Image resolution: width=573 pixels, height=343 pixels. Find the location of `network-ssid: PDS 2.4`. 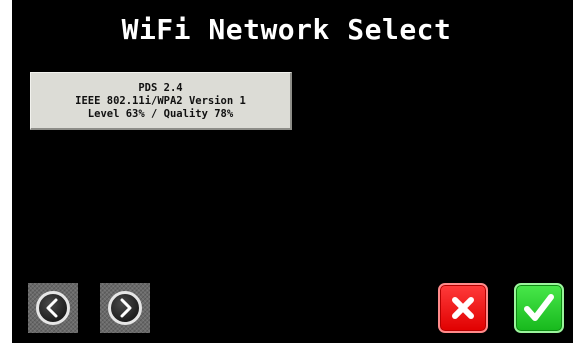

network-ssid: PDS 2.4 is located at coordinates (160, 88).